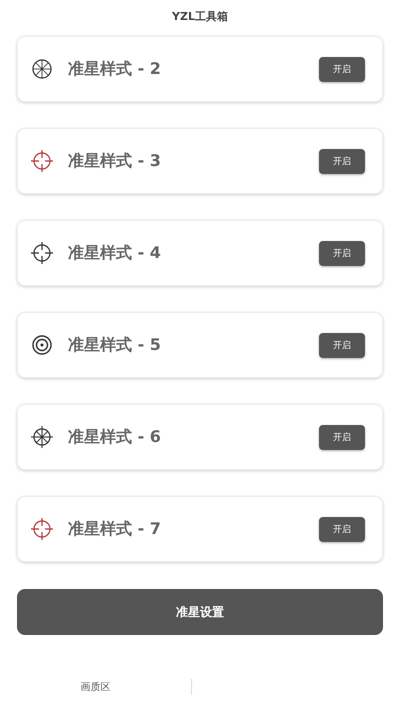  Describe the element at coordinates (115, 529) in the screenshot. I see `crosshair-style-label: 准星样式 - 7` at that location.